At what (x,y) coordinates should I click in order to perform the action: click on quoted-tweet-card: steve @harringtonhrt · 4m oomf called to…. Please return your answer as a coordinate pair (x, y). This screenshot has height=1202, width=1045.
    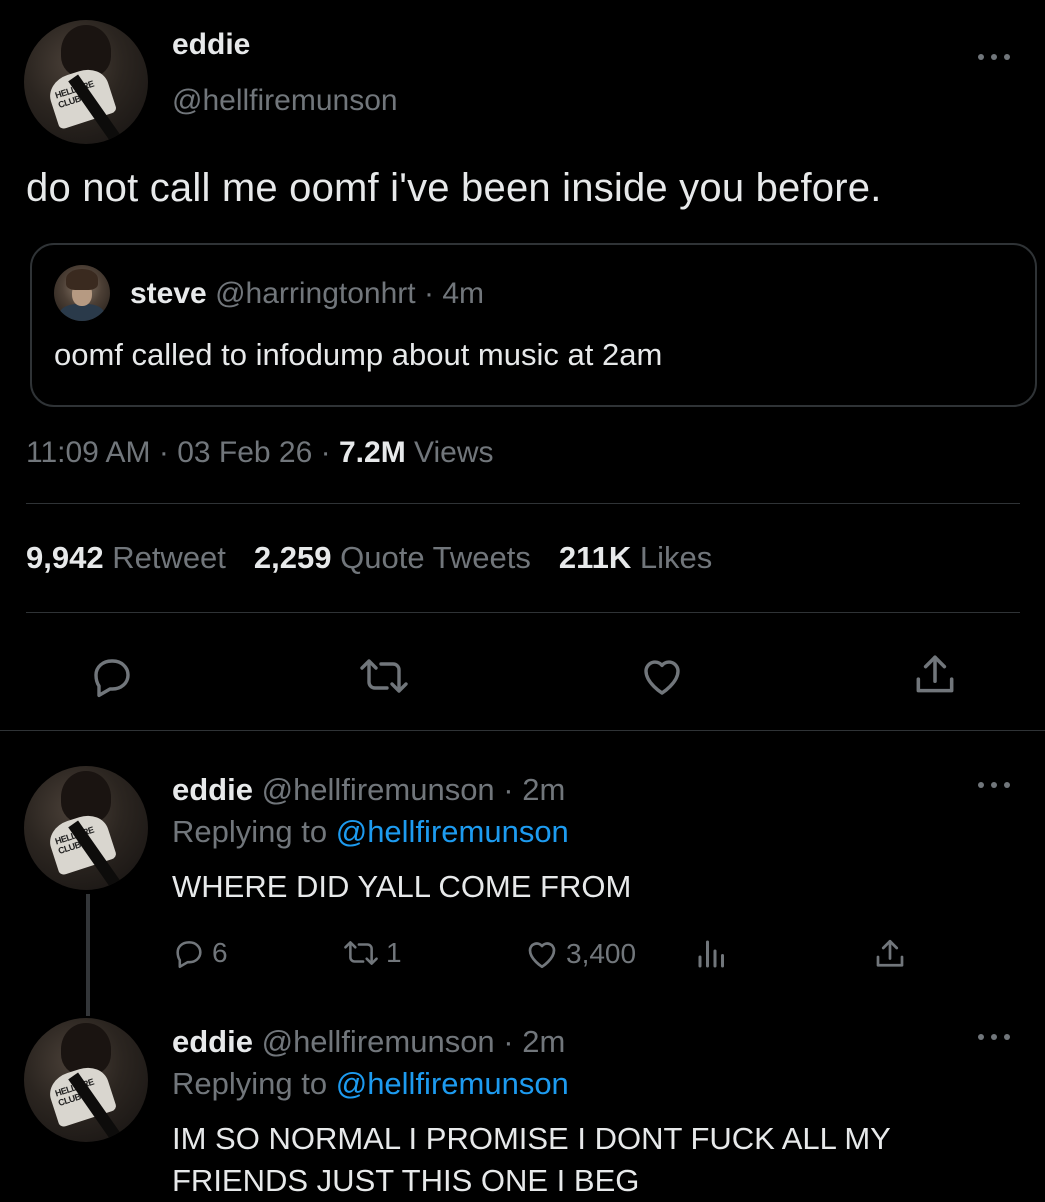
    Looking at the image, I should click on (533, 325).